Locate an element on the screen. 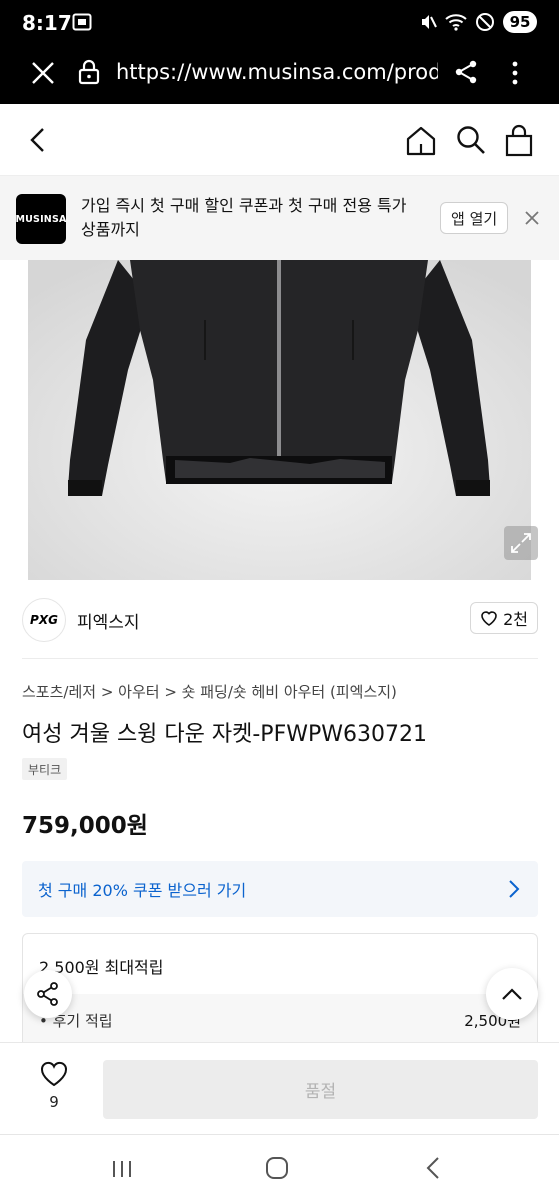  wifi-icon is located at coordinates (456, 22).